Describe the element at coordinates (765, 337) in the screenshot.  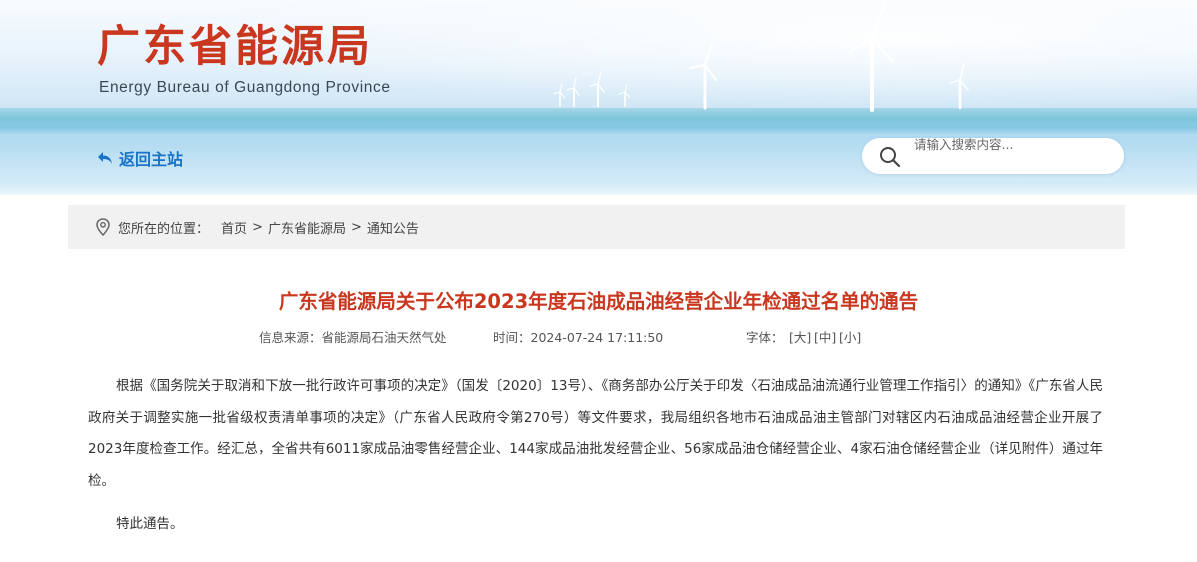
I see `font-size-label: 字体：` at that location.